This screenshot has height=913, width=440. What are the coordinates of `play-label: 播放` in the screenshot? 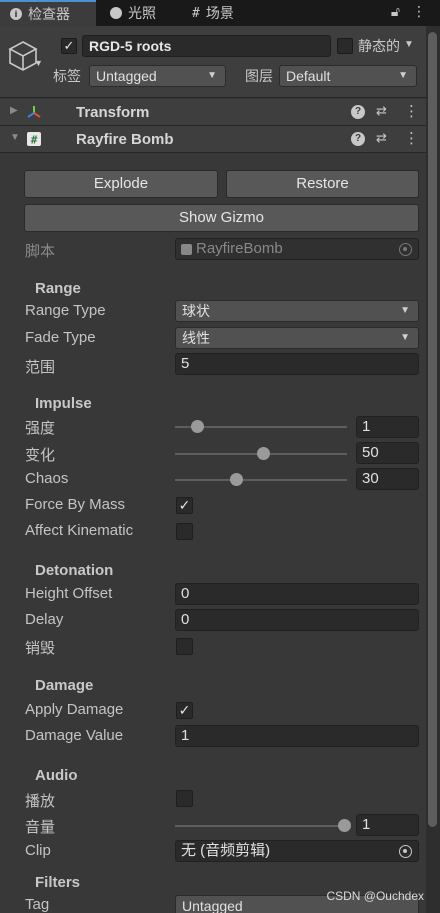 It's located at (40, 801).